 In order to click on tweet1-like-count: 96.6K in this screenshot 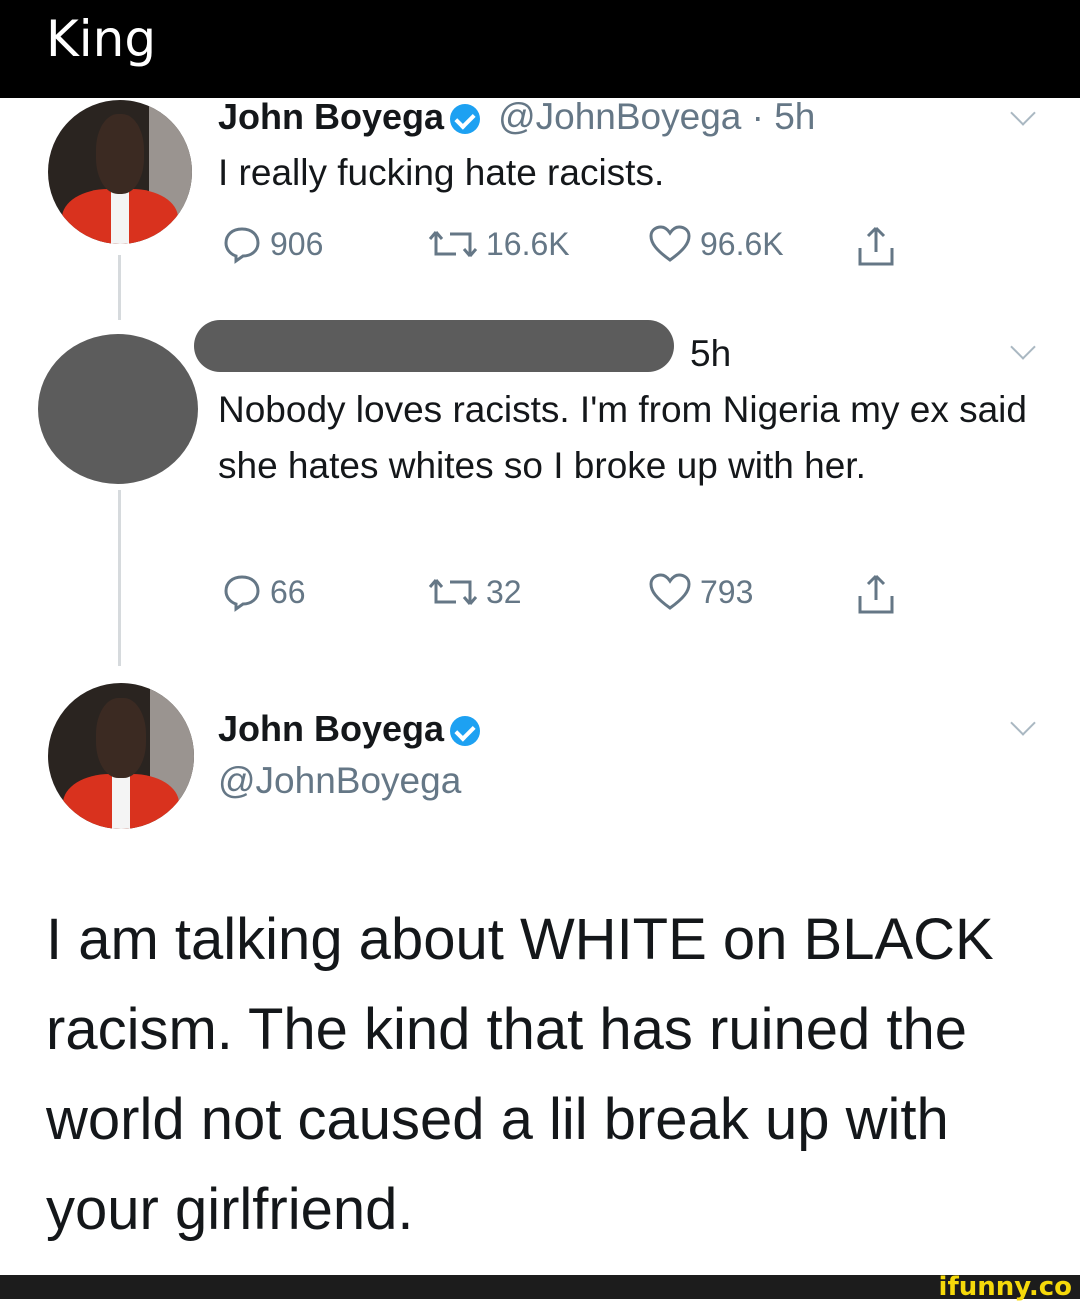, I will do `click(742, 243)`.